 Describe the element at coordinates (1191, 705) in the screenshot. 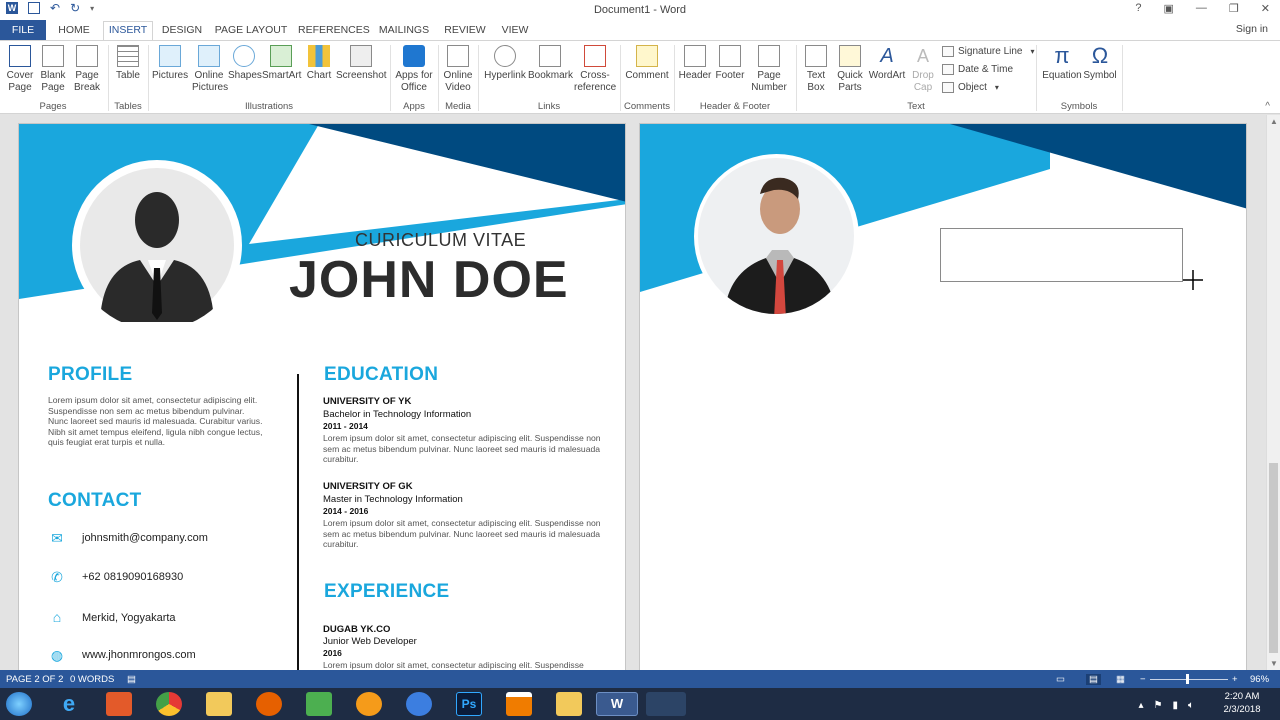

I see `volume-icon: 🔈︎` at that location.